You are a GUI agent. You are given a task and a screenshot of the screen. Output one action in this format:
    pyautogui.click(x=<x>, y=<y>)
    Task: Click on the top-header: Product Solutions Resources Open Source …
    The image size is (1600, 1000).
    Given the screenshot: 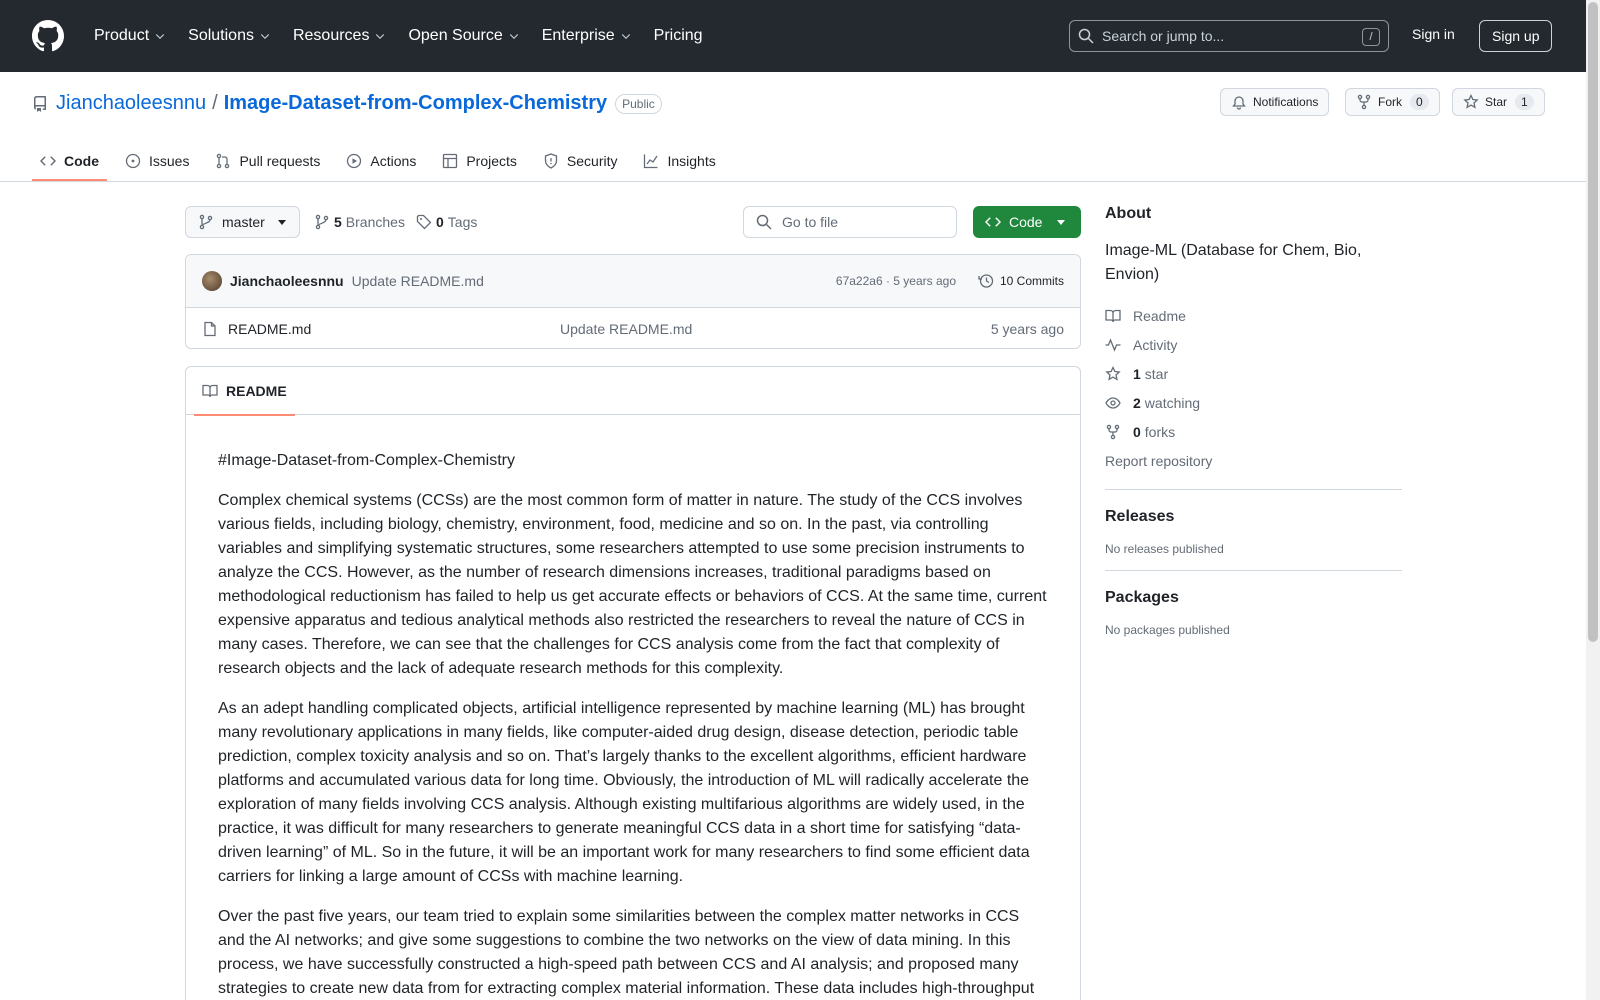 What is the action you would take?
    pyautogui.click(x=800, y=36)
    